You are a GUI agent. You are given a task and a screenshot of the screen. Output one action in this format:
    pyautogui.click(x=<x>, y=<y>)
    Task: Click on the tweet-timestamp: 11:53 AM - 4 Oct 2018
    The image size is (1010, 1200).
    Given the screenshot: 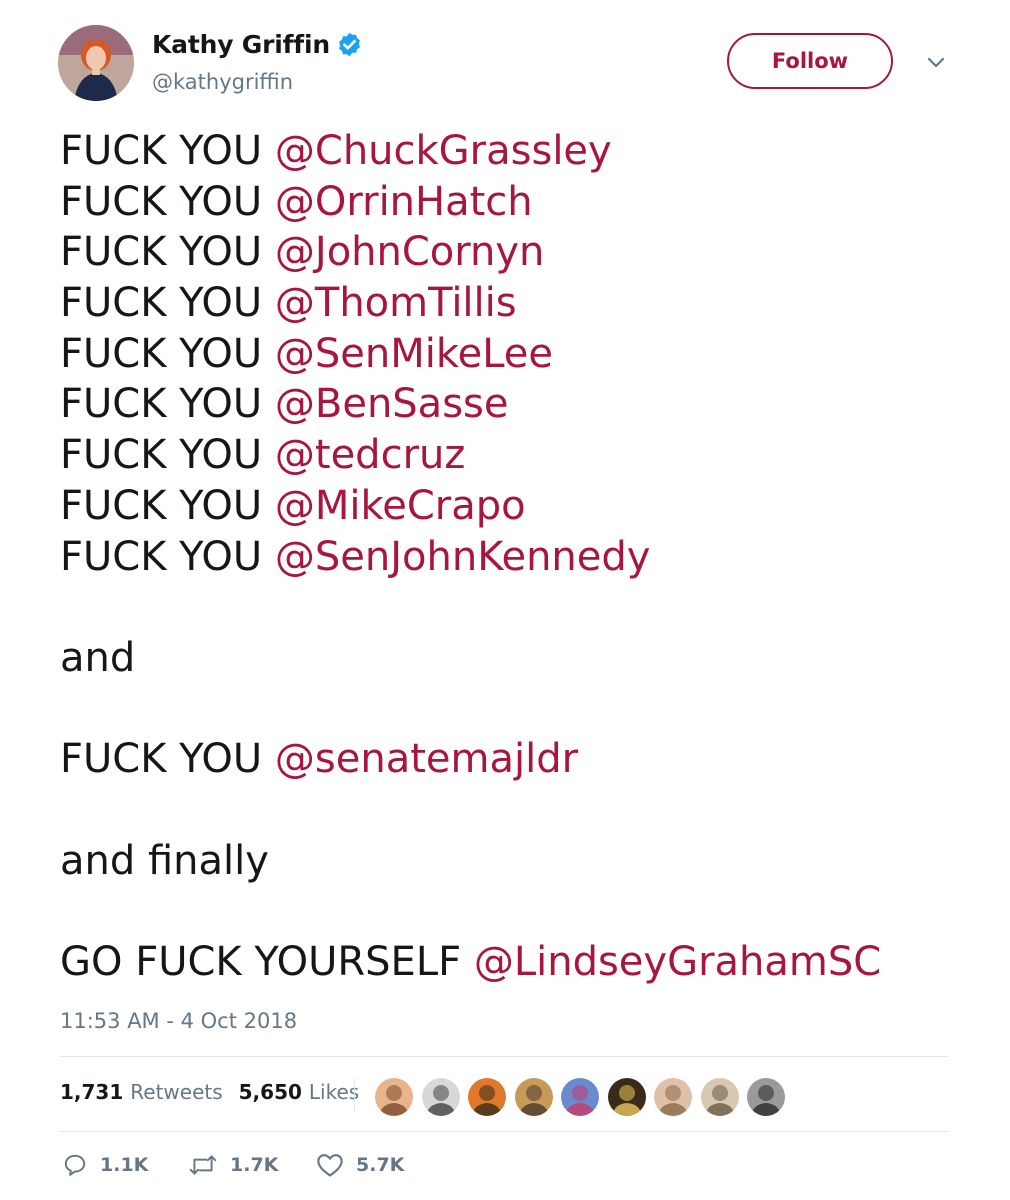 What is the action you would take?
    pyautogui.click(x=178, y=1021)
    